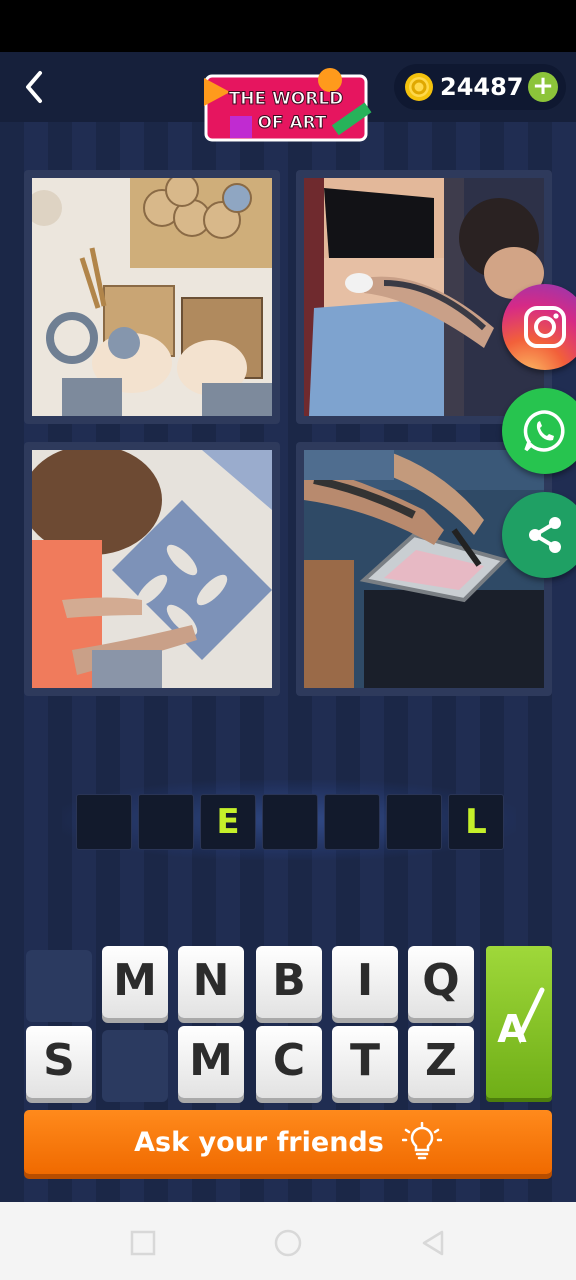  Describe the element at coordinates (545, 535) in the screenshot. I see `share-icon` at that location.